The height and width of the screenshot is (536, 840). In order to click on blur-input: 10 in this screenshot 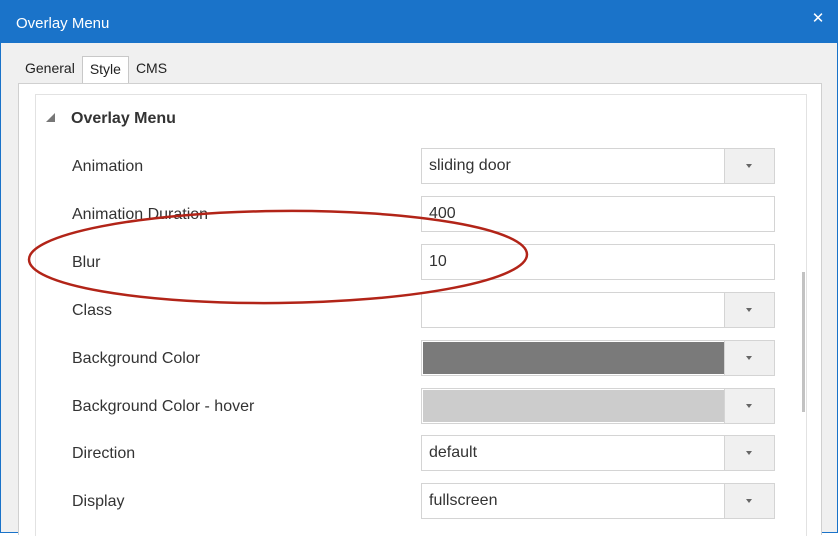, I will do `click(598, 262)`.